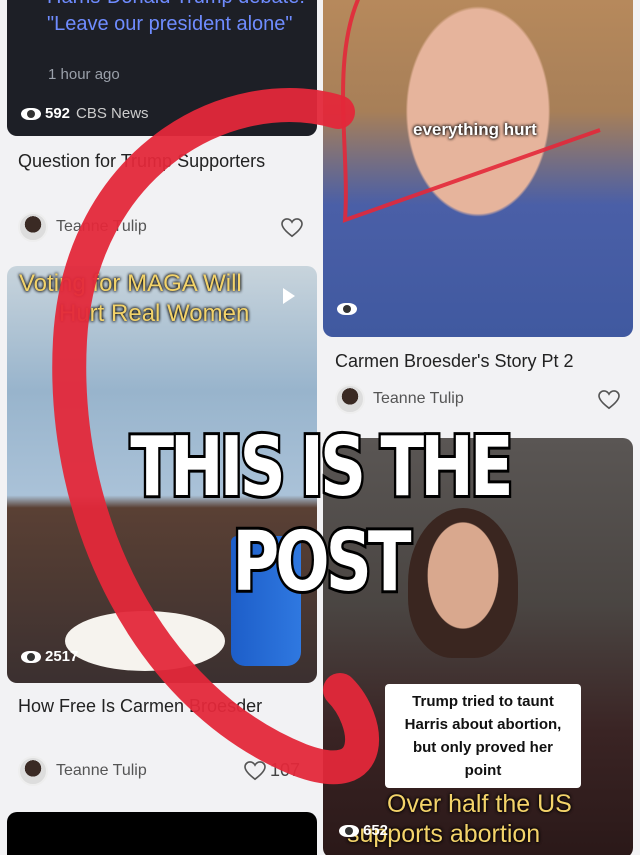 This screenshot has height=855, width=640. I want to click on video-views: 652, so click(363, 830).